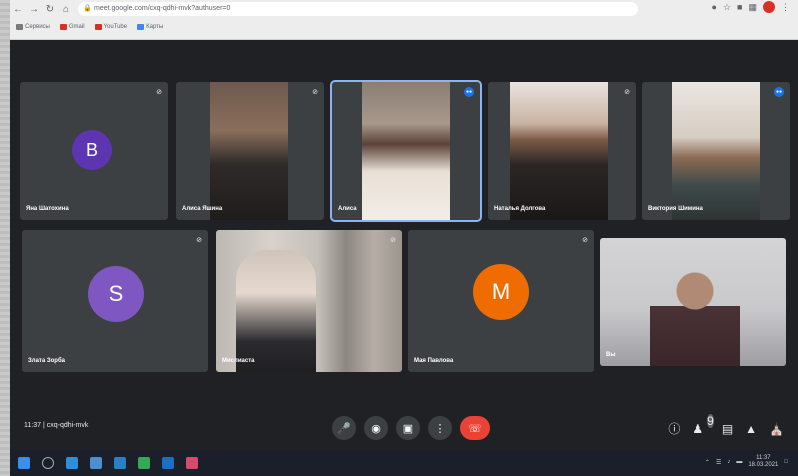 The height and width of the screenshot is (476, 798). I want to click on host-controls-icon: ⛪, so click(776, 429).